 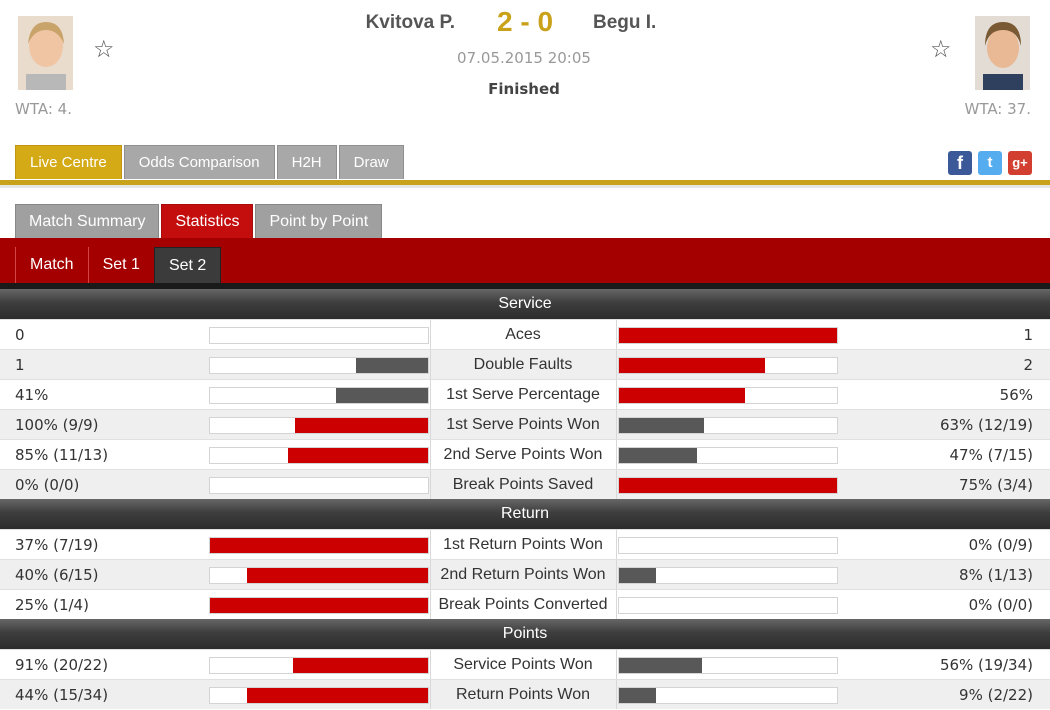 What do you see at coordinates (524, 58) in the screenshot?
I see `match-datetime: 07.05.2015 20:05` at bounding box center [524, 58].